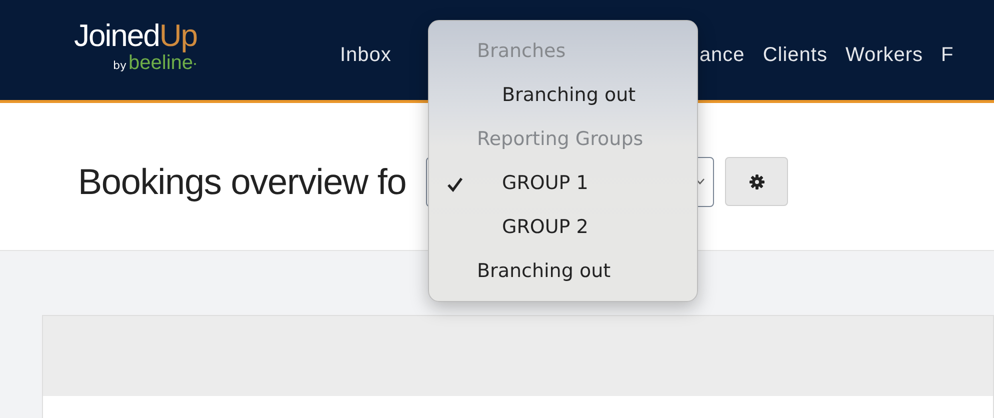 Image resolution: width=994 pixels, height=418 pixels. What do you see at coordinates (522, 51) in the screenshot?
I see `menu-group-label: Branches` at bounding box center [522, 51].